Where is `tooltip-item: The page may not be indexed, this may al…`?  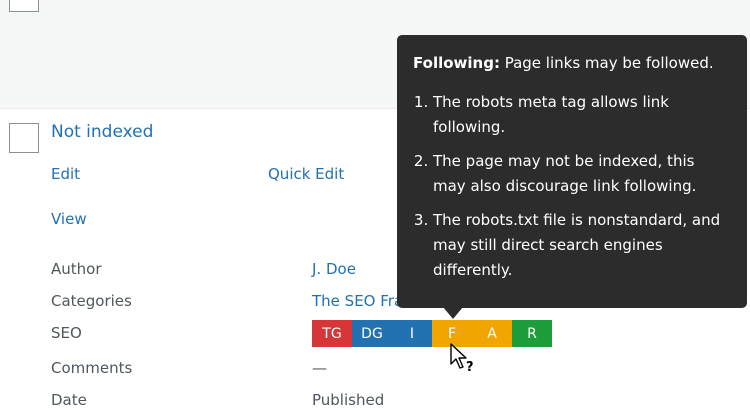 tooltip-item: The page may not be indexed, this may al… is located at coordinates (582, 174).